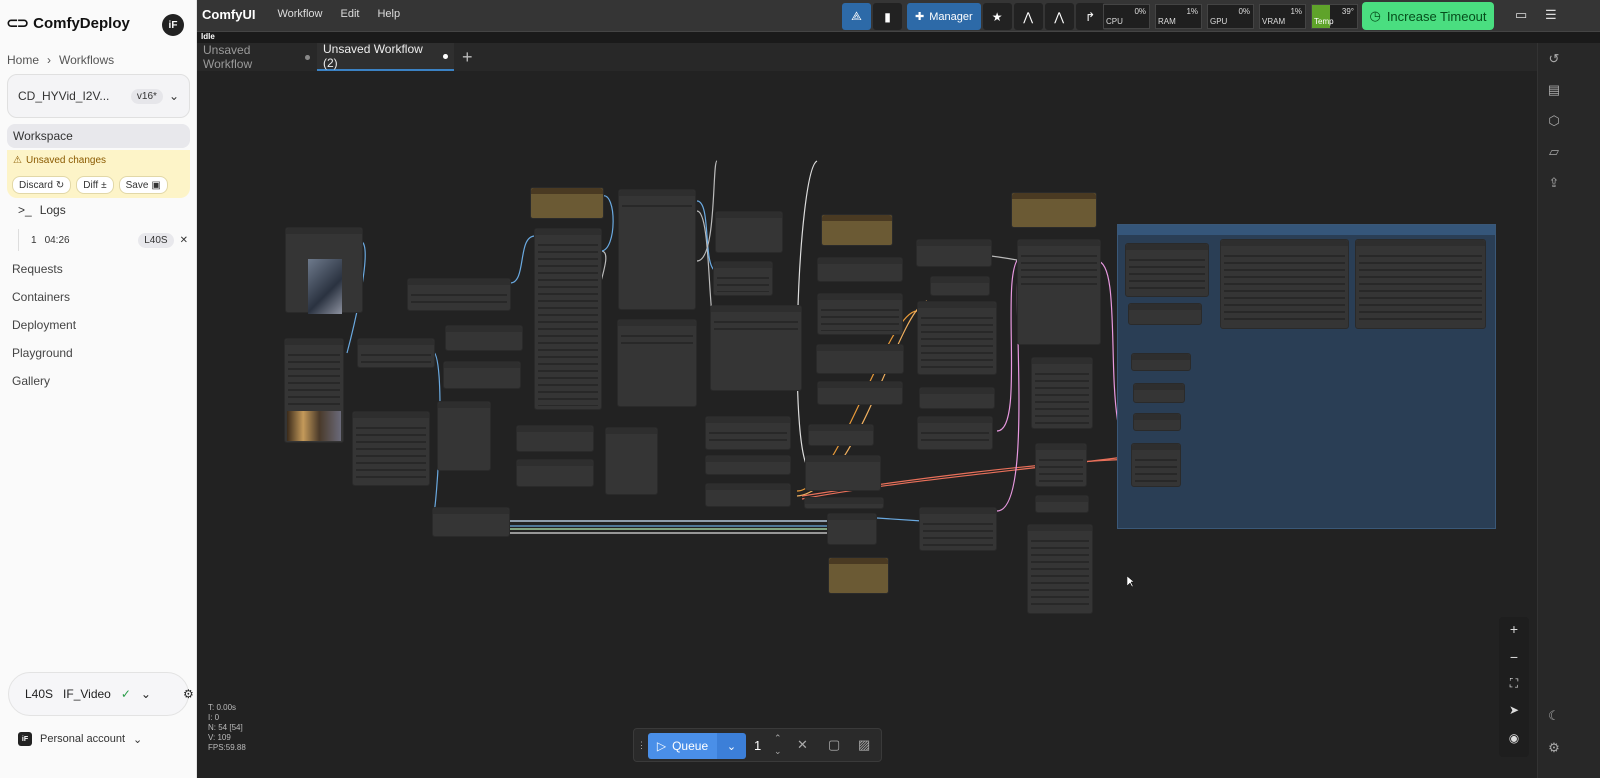 This screenshot has height=778, width=1600. Describe the element at coordinates (778, 738) in the screenshot. I see `chevron-up-icon: ⌃` at that location.